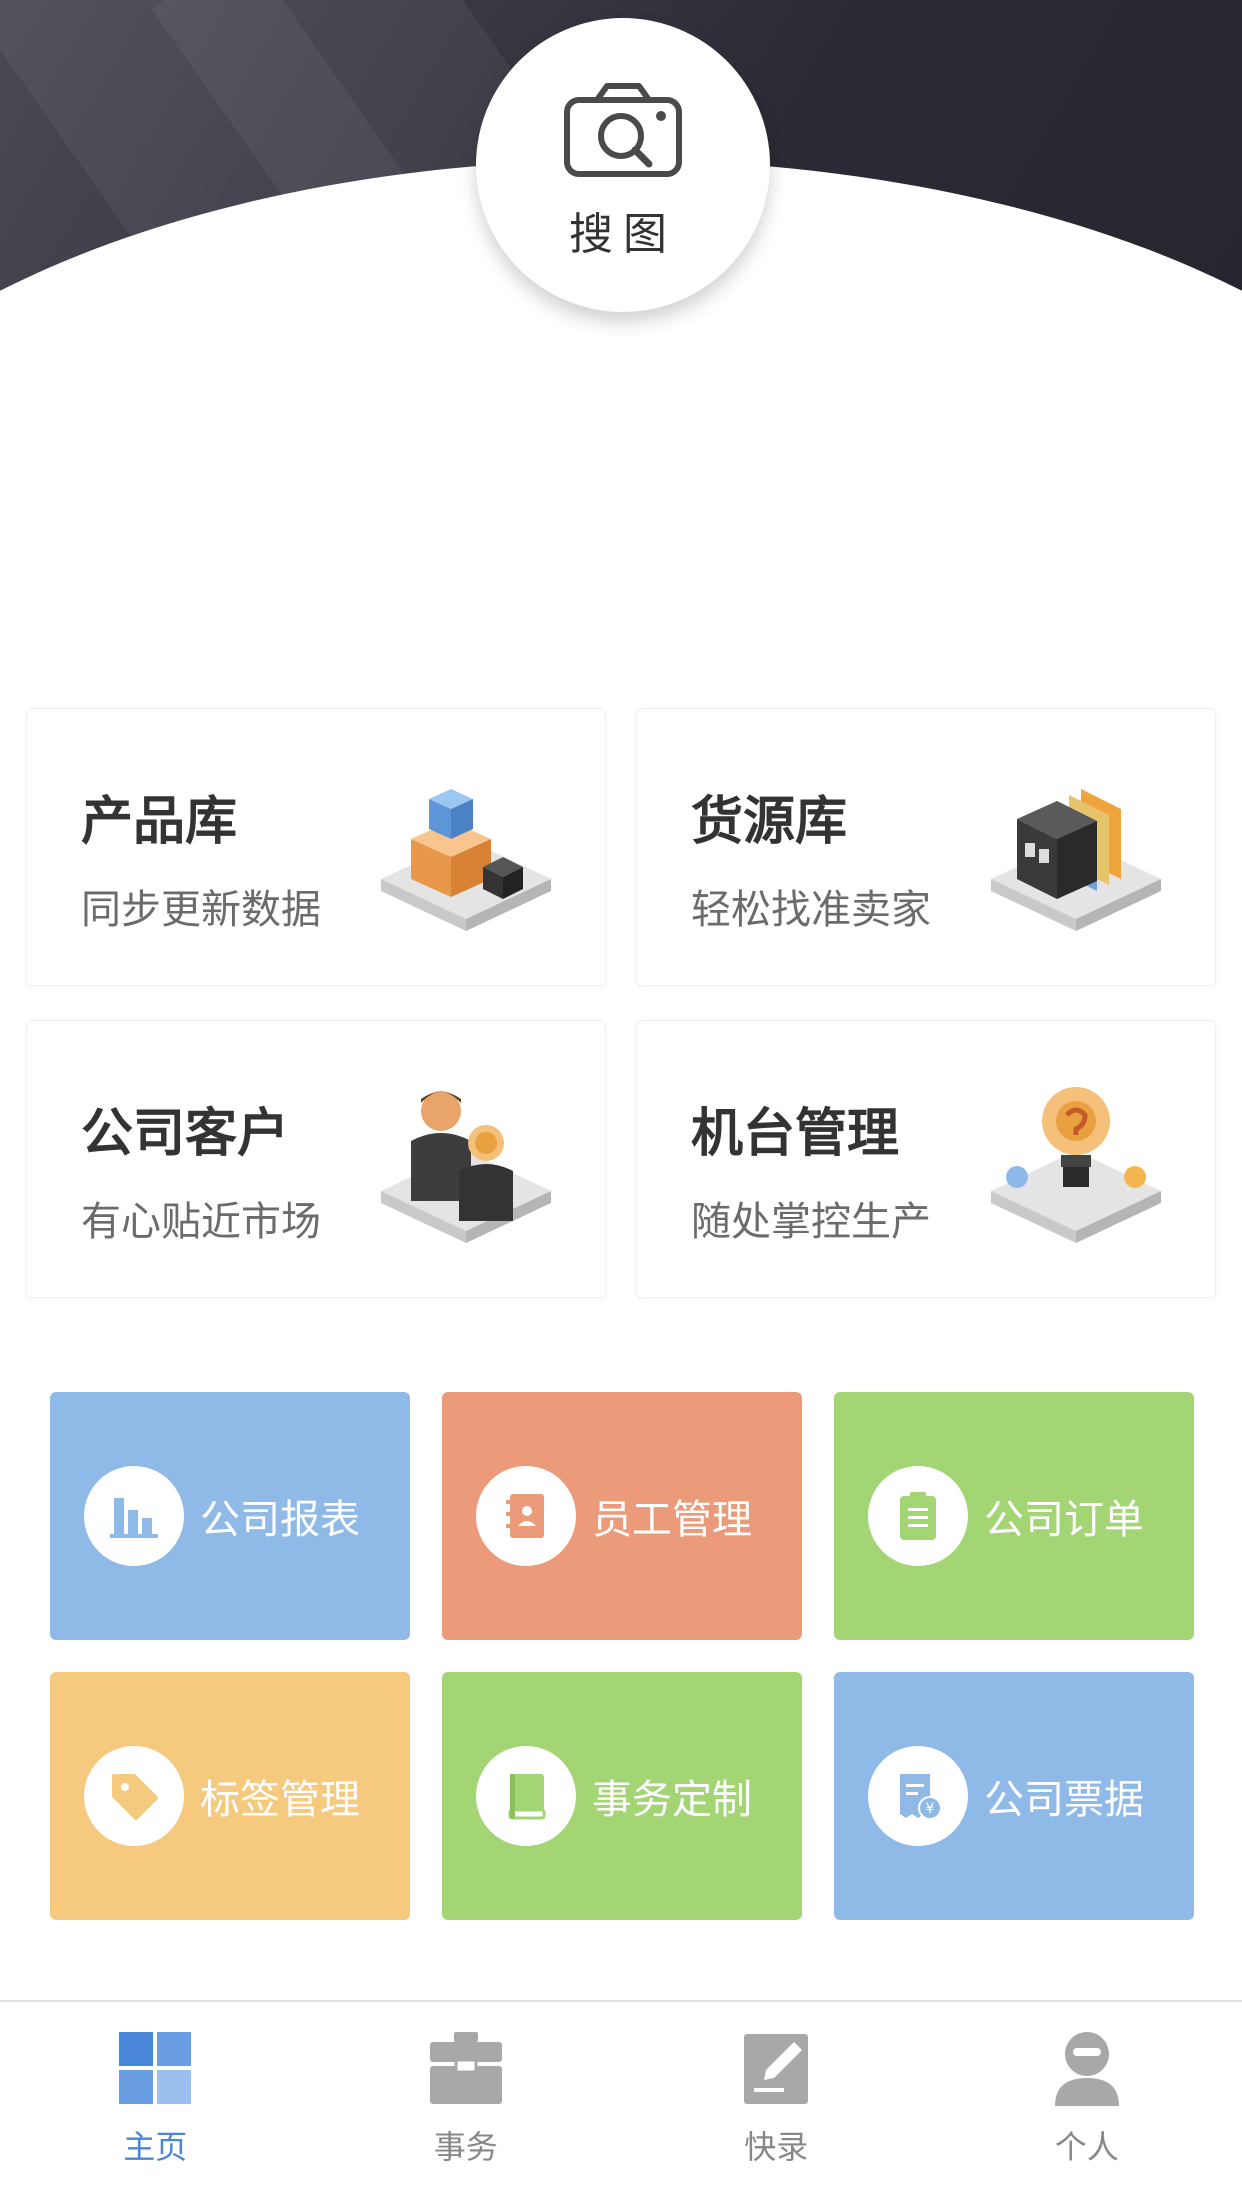 The width and height of the screenshot is (1242, 2208). I want to click on grid-icon, so click(155, 2068).